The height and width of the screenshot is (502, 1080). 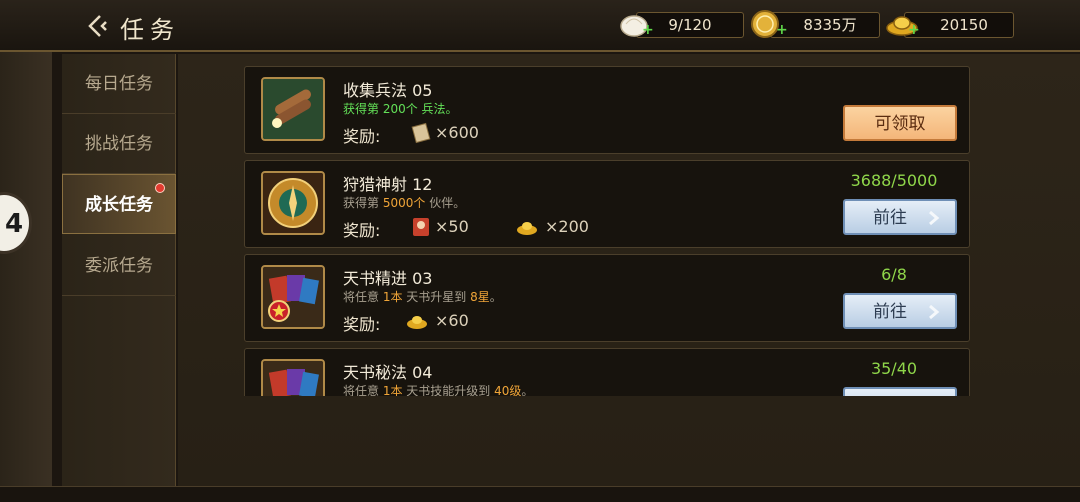 I want to click on tab-challenge-tasks: 挑战任务, so click(x=119, y=144).